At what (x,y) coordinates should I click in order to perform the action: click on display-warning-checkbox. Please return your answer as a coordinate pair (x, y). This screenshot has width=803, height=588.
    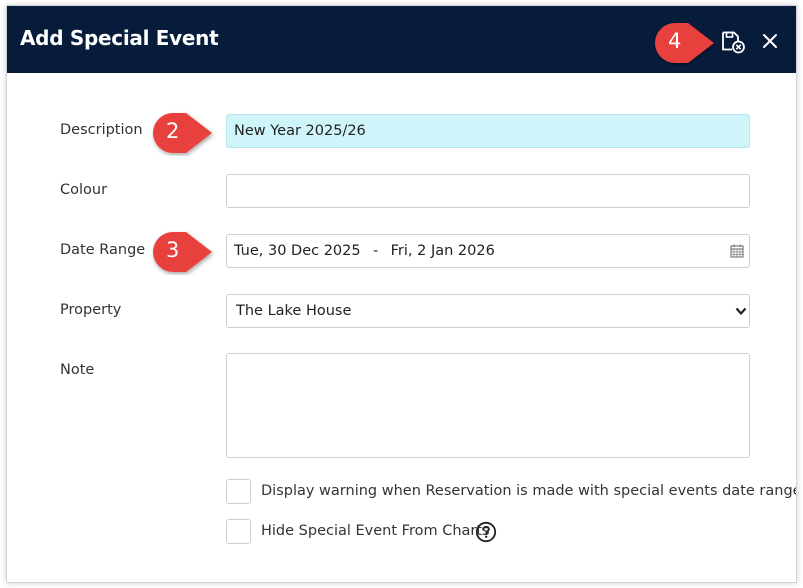
    Looking at the image, I should click on (238, 491).